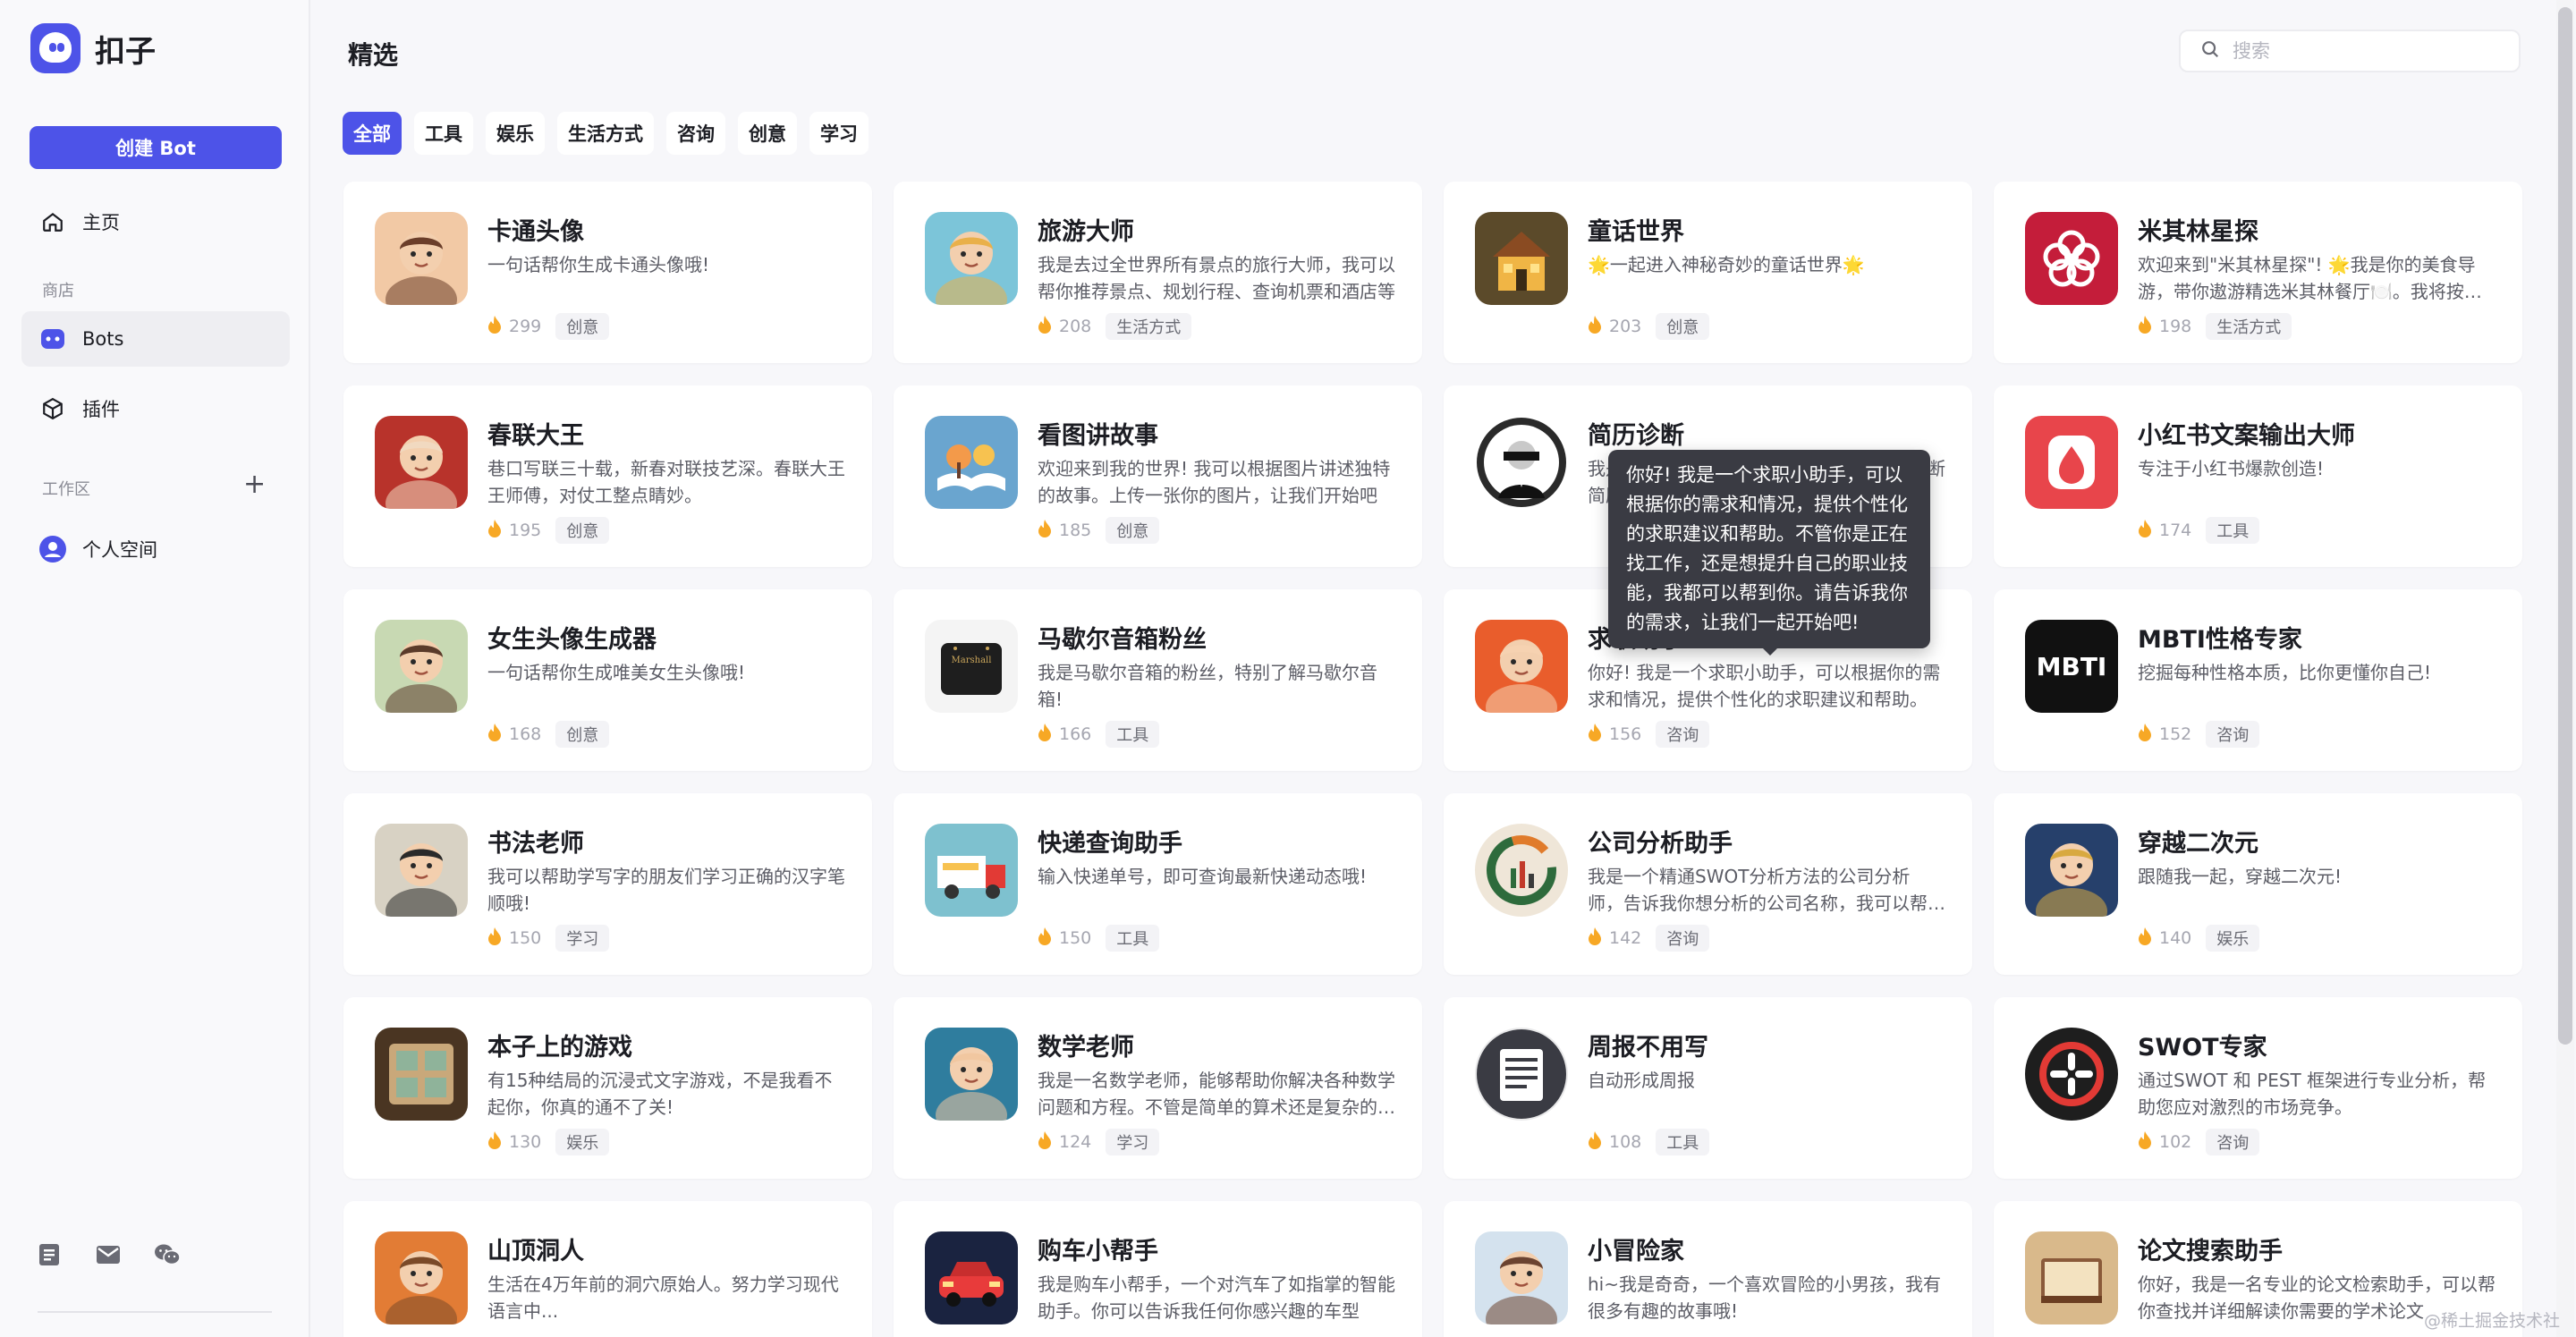  What do you see at coordinates (1770, 650) in the screenshot?
I see `tooltip-arrow` at bounding box center [1770, 650].